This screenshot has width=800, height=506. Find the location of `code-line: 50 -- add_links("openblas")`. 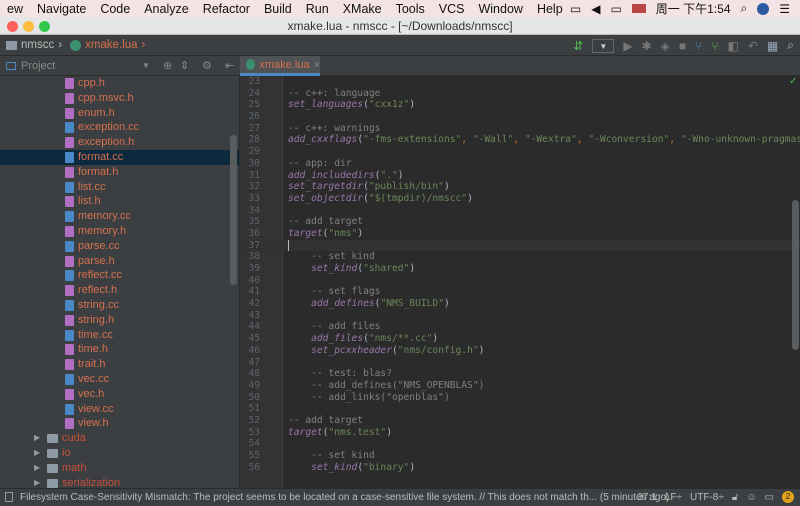

code-line: 50 -- add_links("openblas") is located at coordinates (520, 398).